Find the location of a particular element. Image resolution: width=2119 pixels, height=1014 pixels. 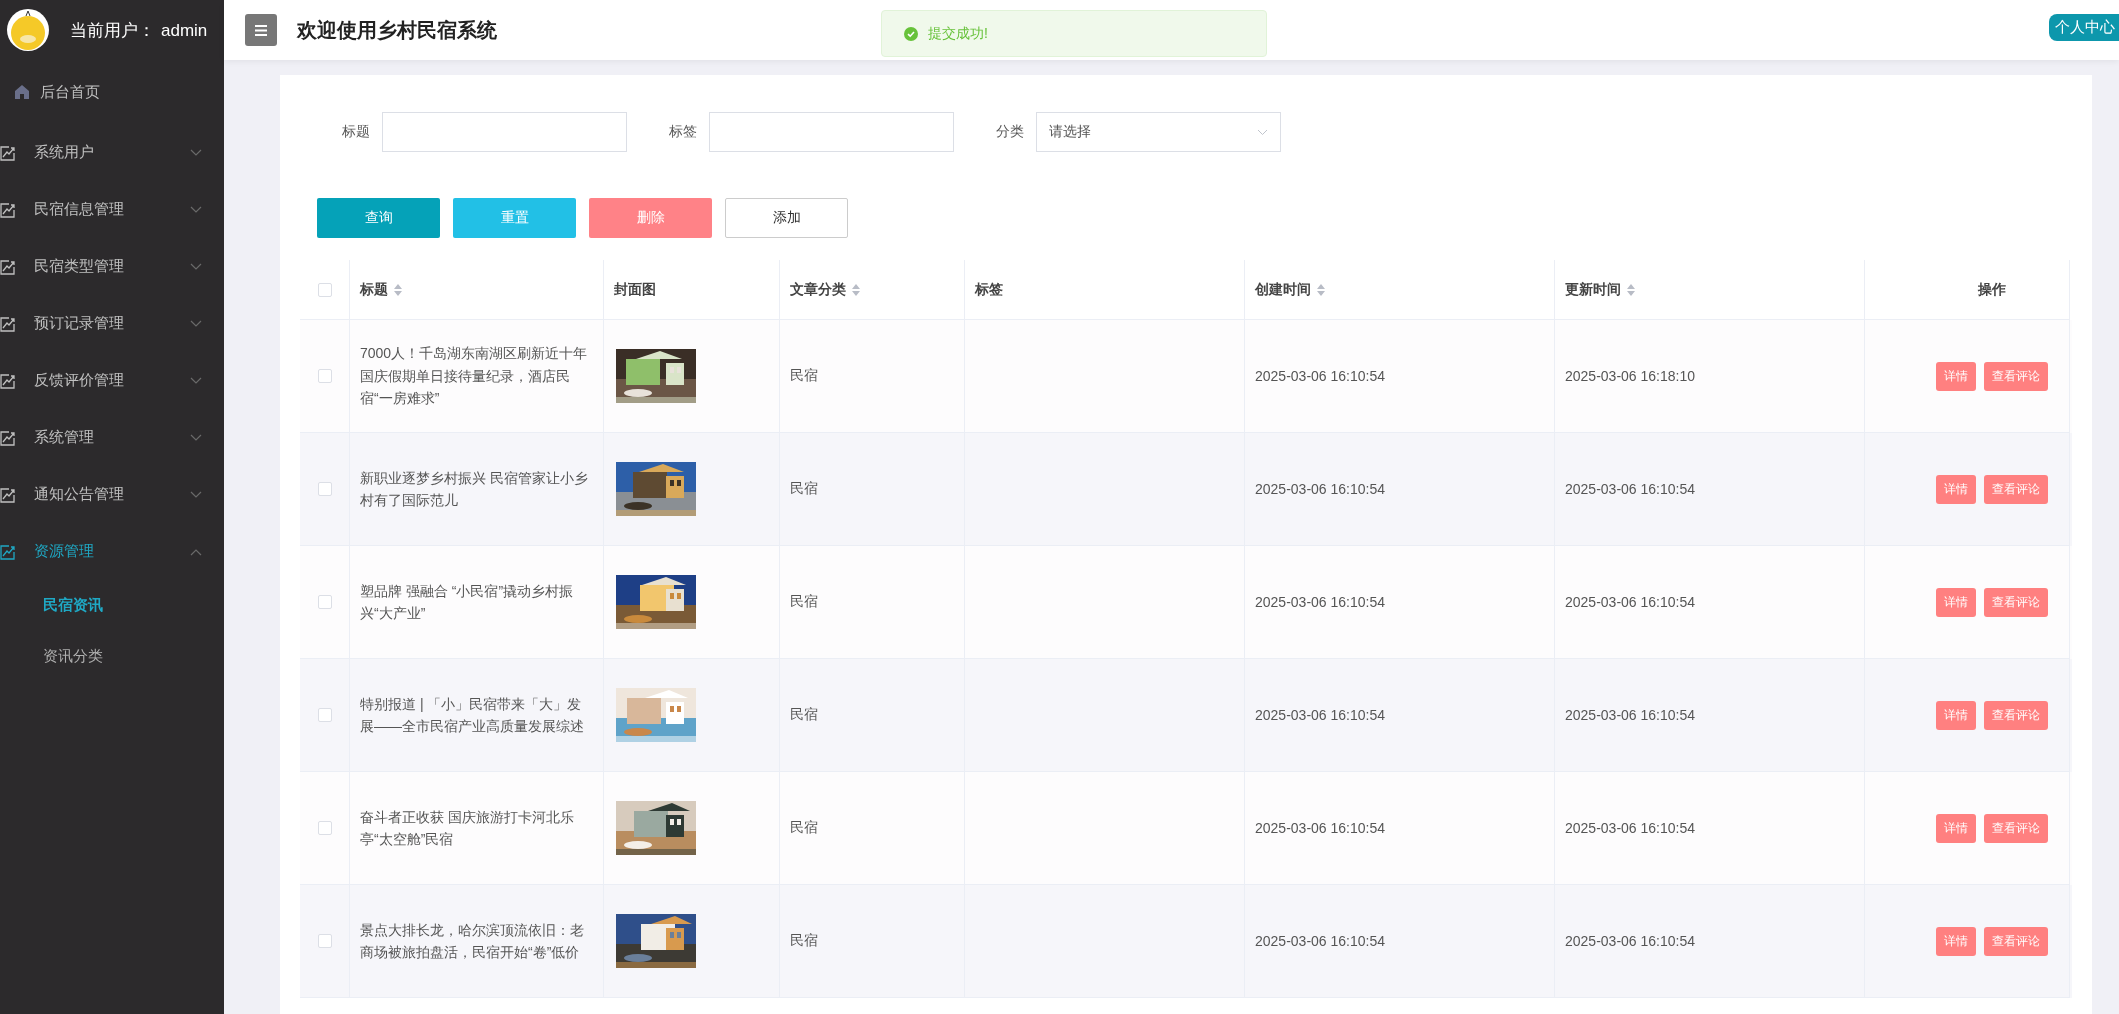

filter-label: 标签 is located at coordinates (683, 132).